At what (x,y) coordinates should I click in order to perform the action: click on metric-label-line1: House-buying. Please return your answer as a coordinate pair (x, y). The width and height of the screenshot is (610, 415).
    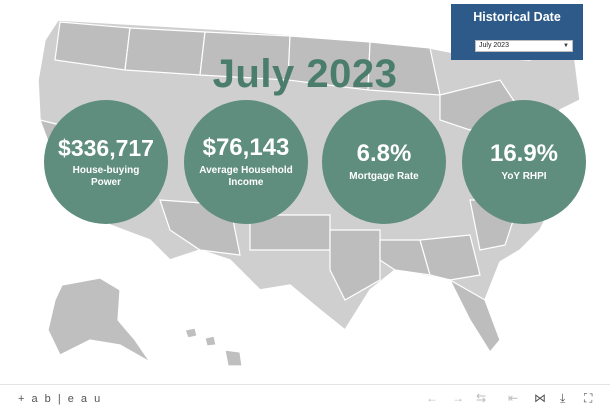
    Looking at the image, I should click on (106, 170).